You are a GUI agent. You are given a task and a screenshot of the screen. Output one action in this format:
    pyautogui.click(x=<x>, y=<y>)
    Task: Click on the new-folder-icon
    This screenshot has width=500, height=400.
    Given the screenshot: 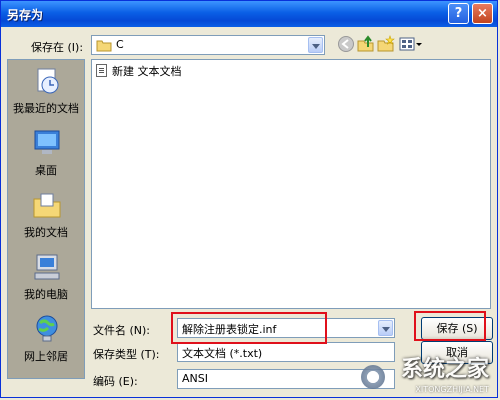 What is the action you would take?
    pyautogui.click(x=386, y=44)
    